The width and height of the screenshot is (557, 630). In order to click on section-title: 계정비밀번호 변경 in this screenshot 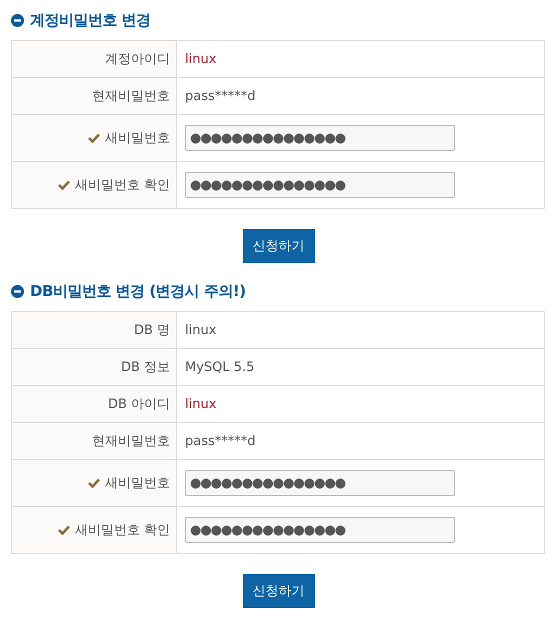, I will do `click(90, 20)`.